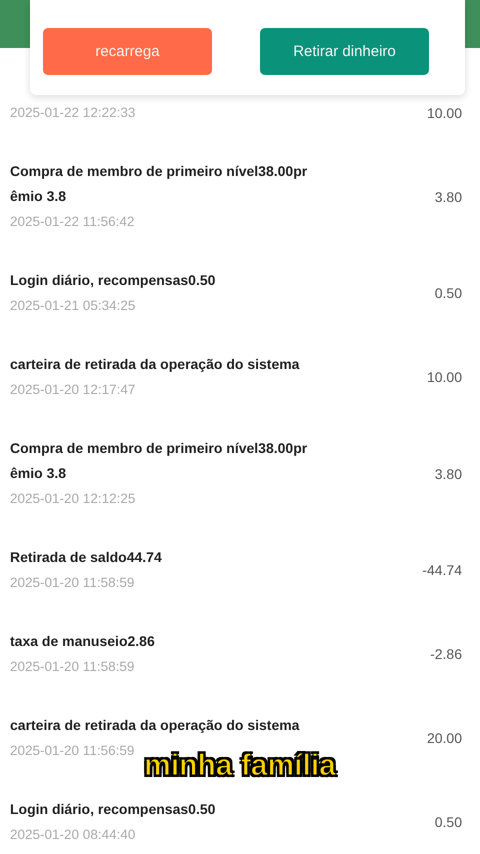 The height and width of the screenshot is (854, 480). What do you see at coordinates (127, 51) in the screenshot?
I see `action-button: recarrega` at bounding box center [127, 51].